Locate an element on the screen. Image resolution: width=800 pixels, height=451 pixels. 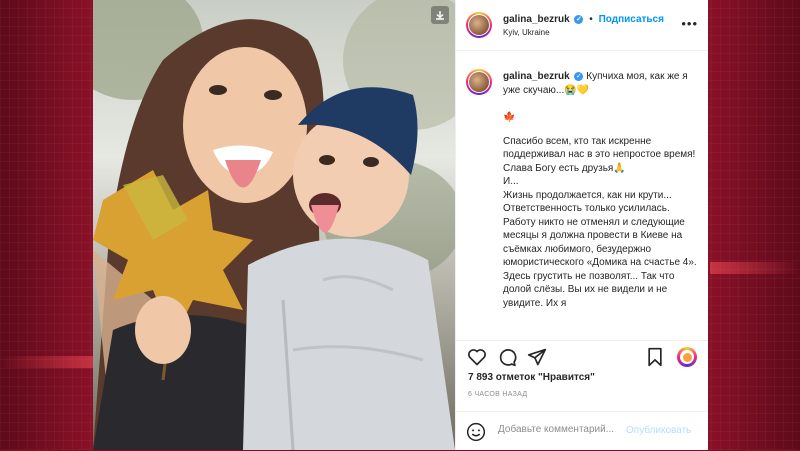
location-link: Kyiv, Ukraine is located at coordinates (526, 32).